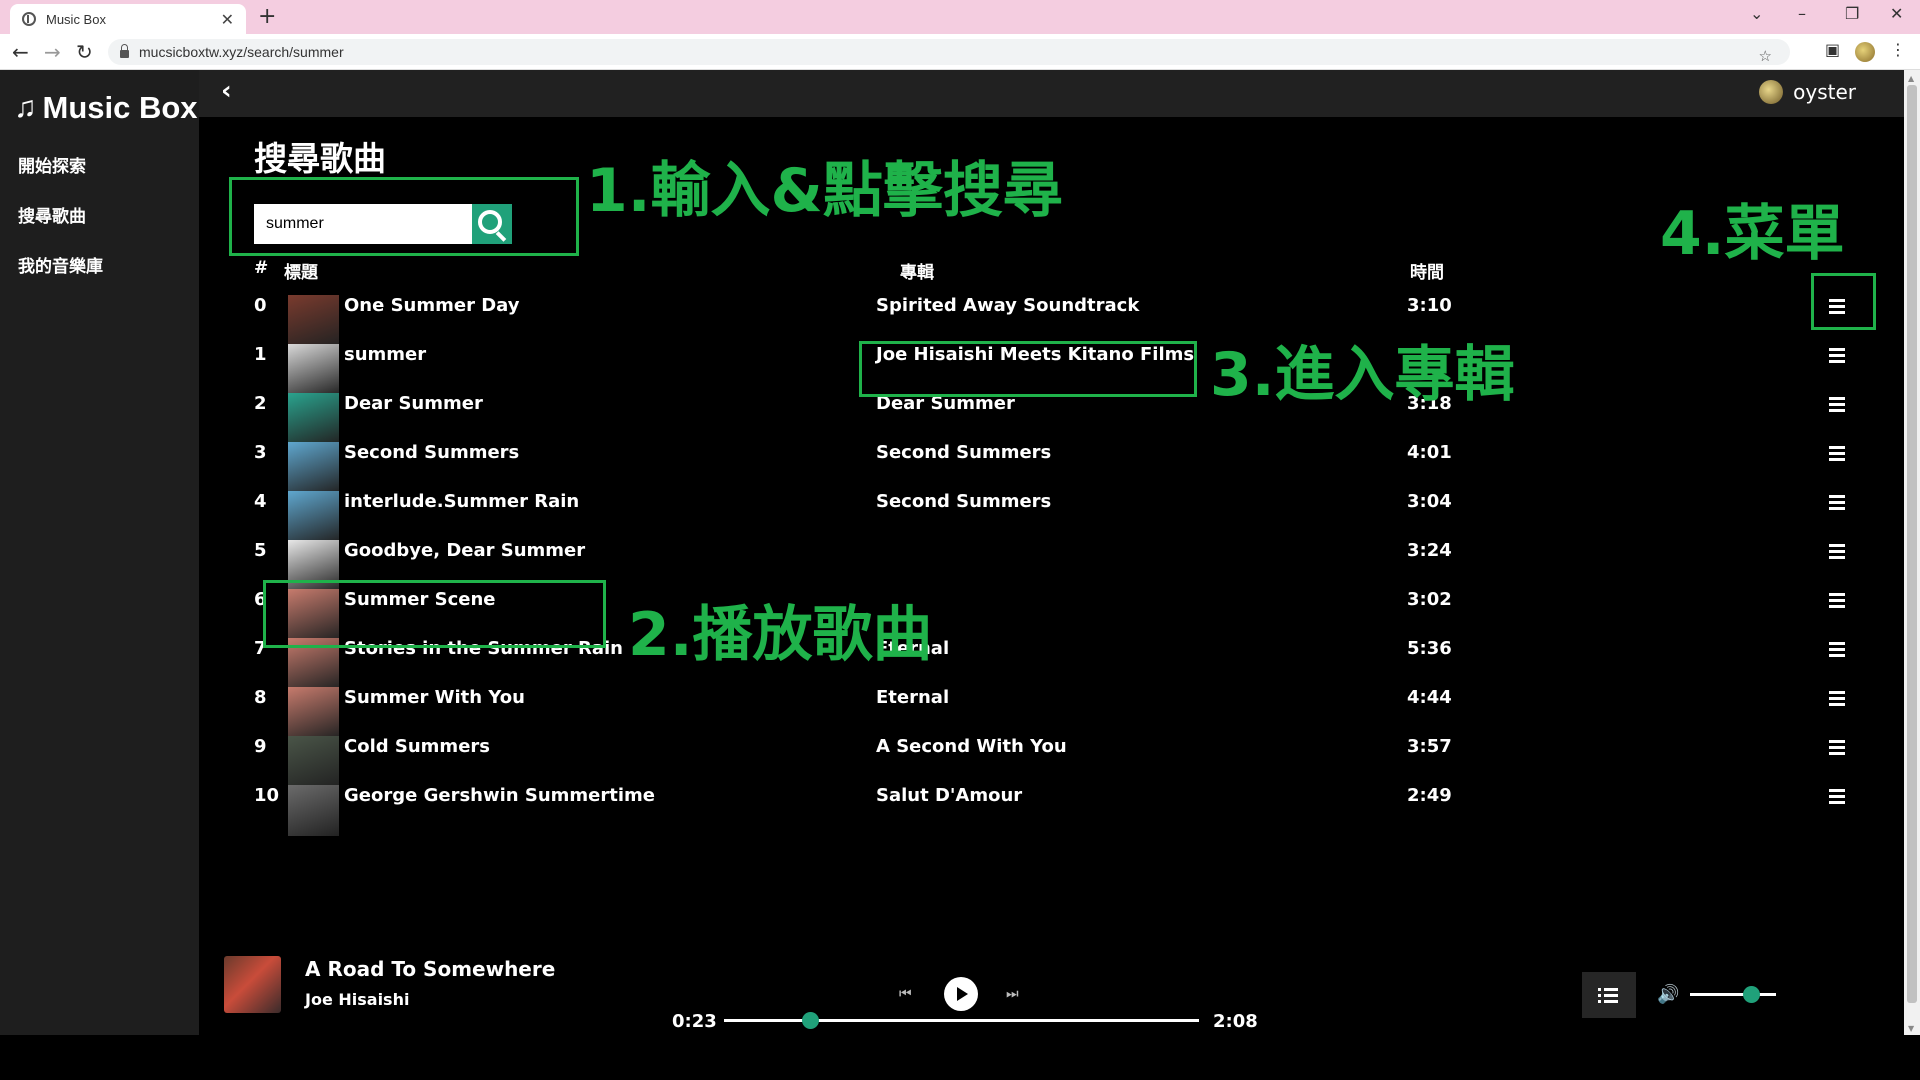 The height and width of the screenshot is (1080, 1920). What do you see at coordinates (949, 795) in the screenshot?
I see `song-album: Salut D'Amour` at bounding box center [949, 795].